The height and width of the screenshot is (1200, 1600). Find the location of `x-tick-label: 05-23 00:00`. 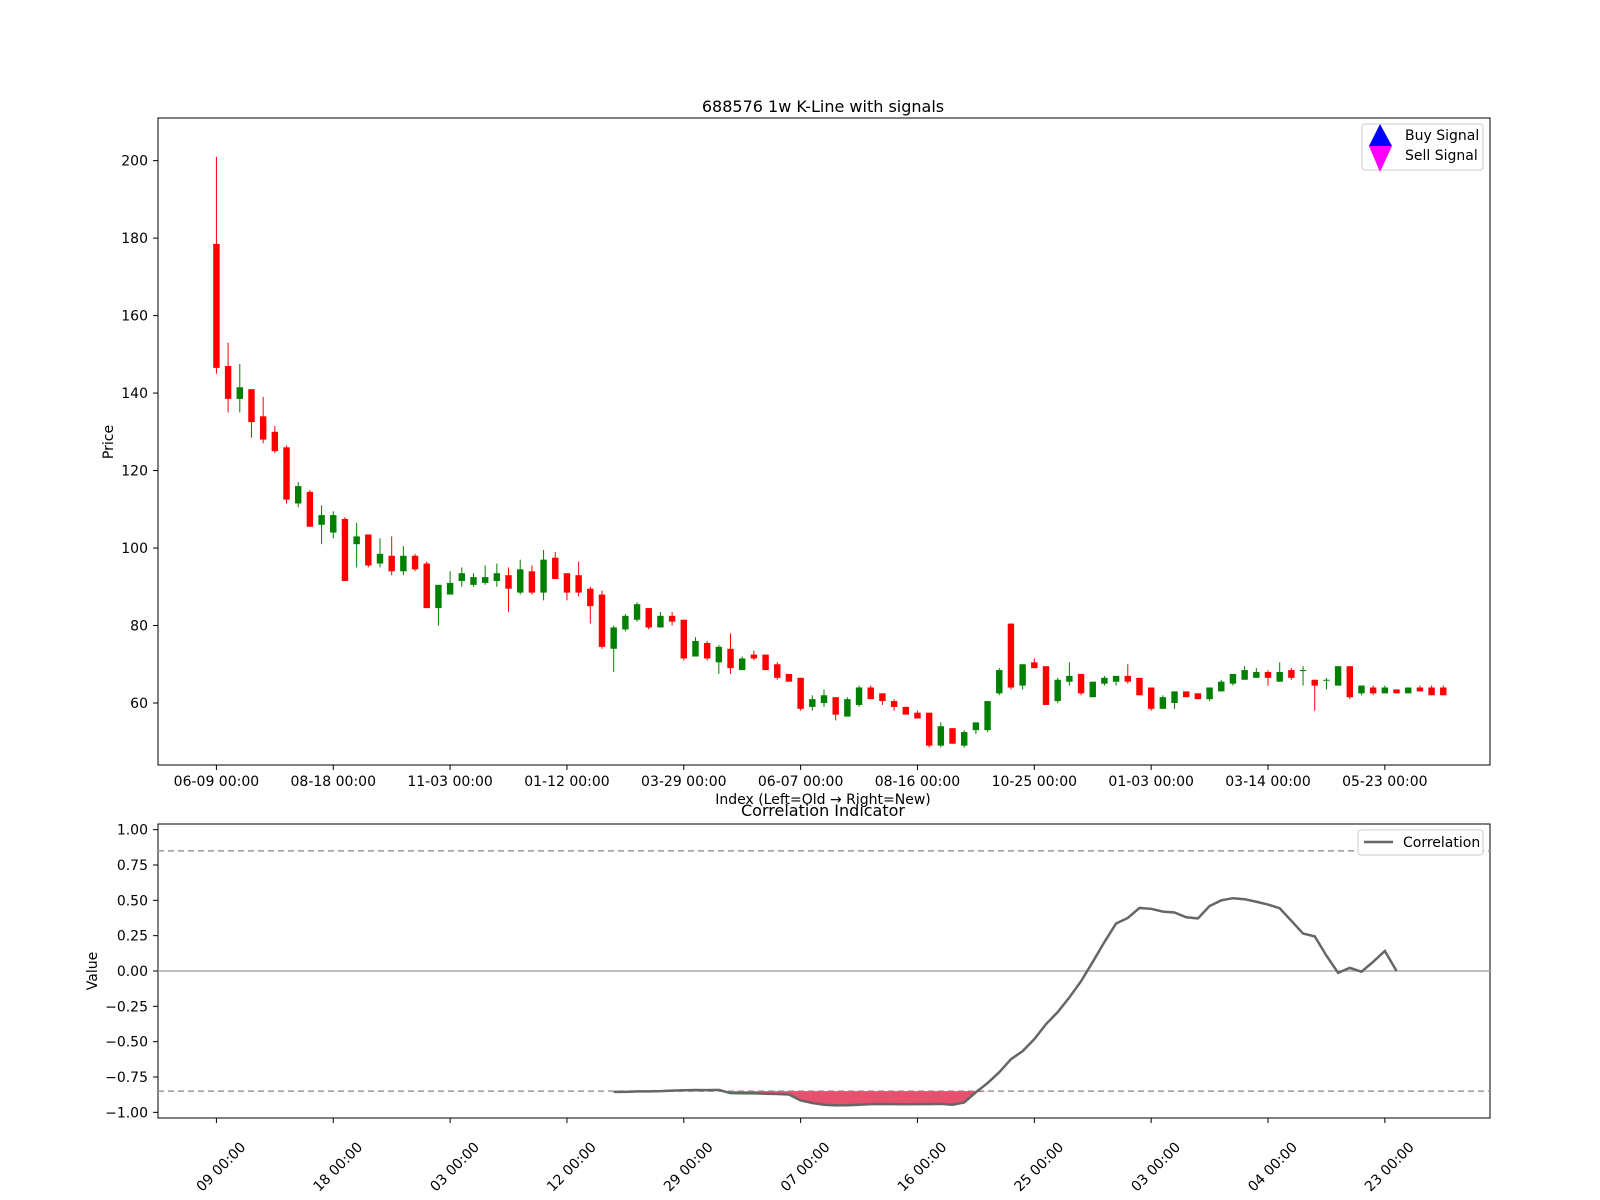

x-tick-label: 05-23 00:00 is located at coordinates (1384, 782).